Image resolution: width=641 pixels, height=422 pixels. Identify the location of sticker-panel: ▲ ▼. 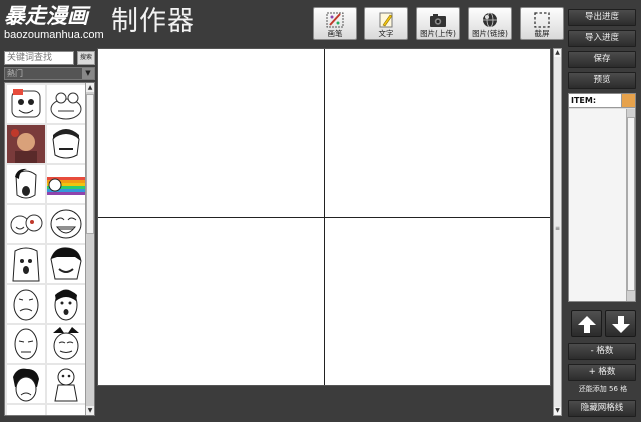
(49, 249).